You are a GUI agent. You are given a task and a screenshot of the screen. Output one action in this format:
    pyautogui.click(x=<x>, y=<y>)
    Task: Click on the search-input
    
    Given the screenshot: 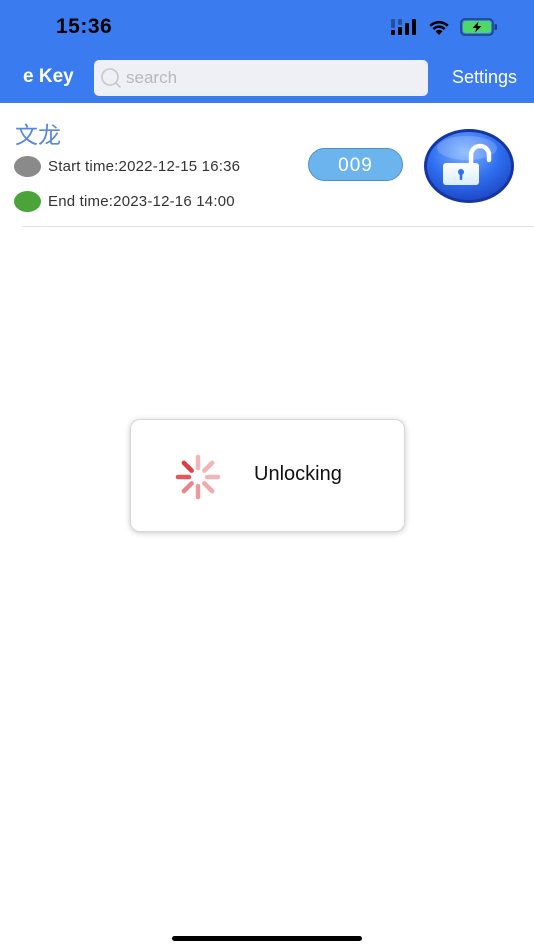 What is the action you would take?
    pyautogui.click(x=271, y=78)
    